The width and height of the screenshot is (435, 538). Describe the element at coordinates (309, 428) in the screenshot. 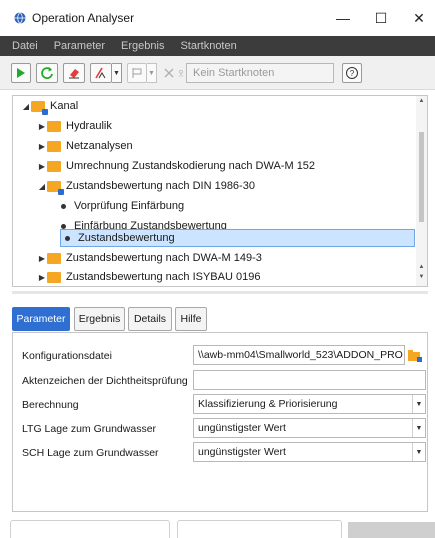

I see `ltg-groundwater-select: ungünstigster Wert ▼` at that location.